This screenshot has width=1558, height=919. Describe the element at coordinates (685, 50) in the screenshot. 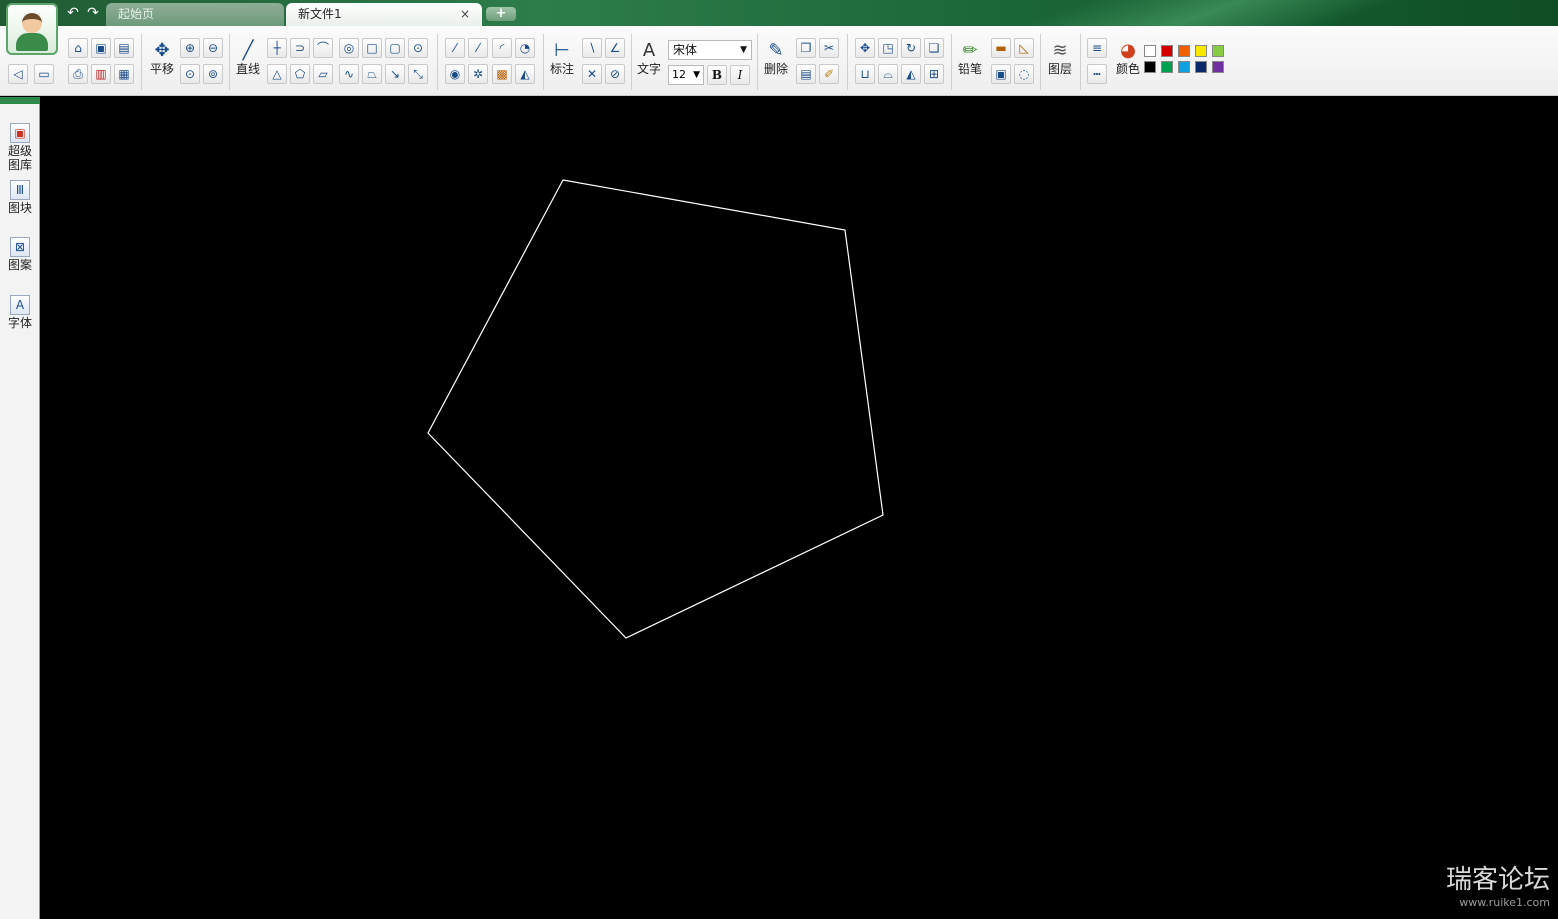

I see `font-family-value: 宋体` at that location.